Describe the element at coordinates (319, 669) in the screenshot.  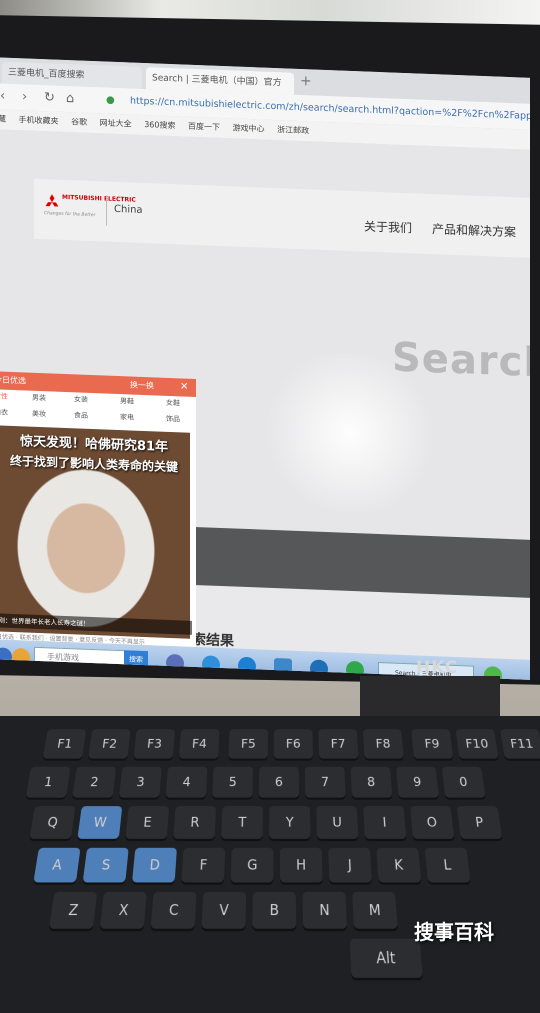
I see `sogou-icon` at that location.